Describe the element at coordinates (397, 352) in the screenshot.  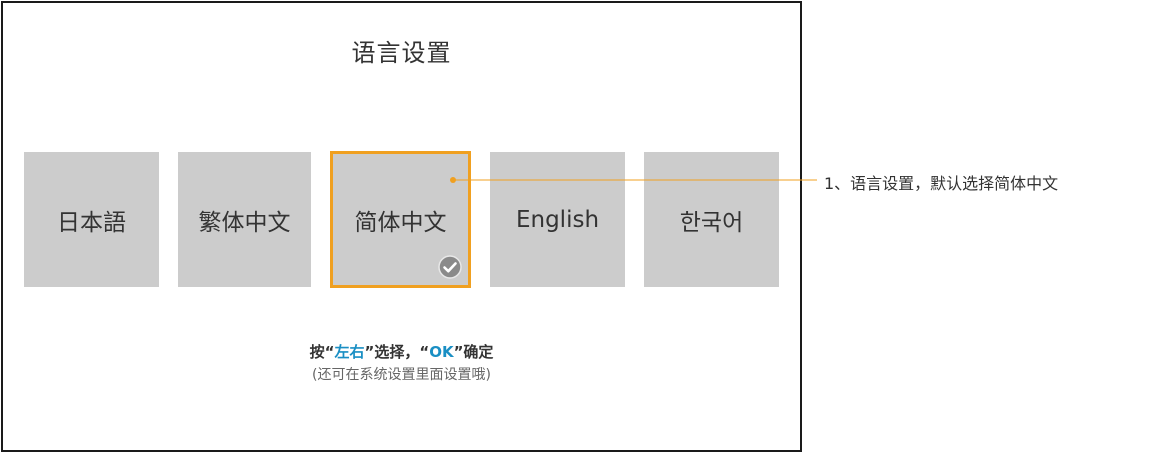
I see `hint-middle: 选择，` at that location.